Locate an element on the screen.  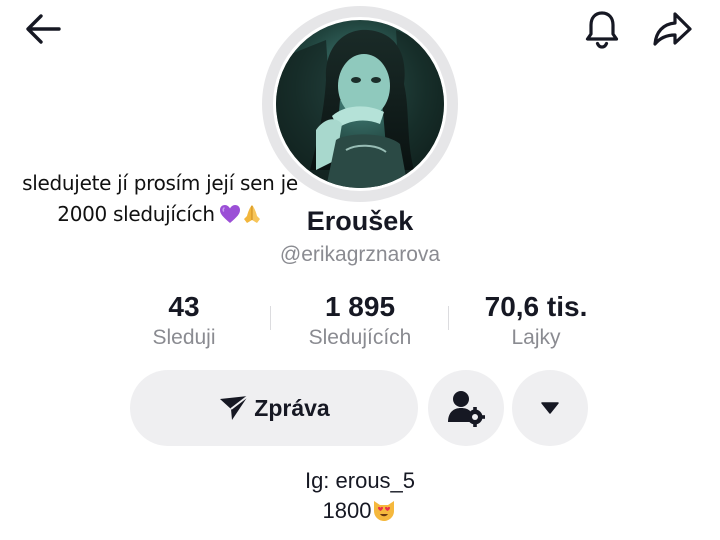
likes-count: 70,6 tis. is located at coordinates (536, 306).